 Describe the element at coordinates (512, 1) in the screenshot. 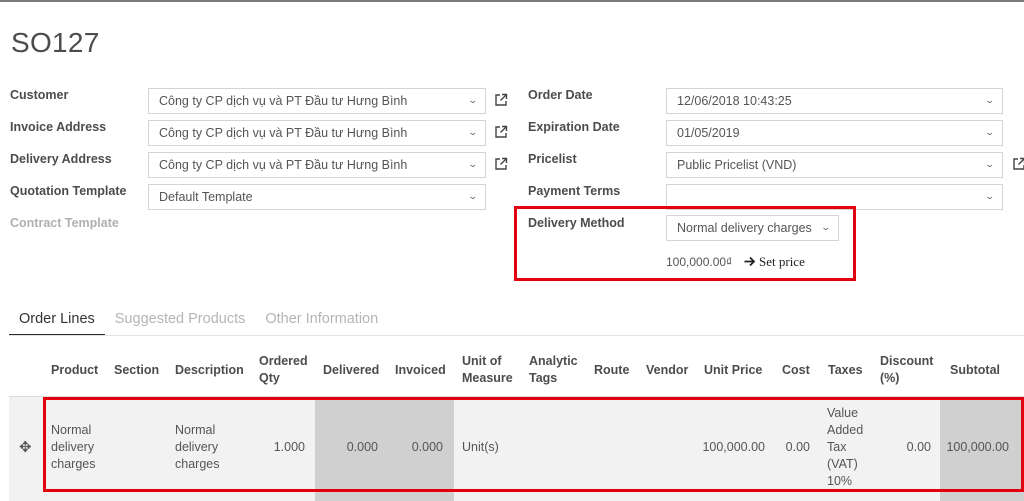

I see `top-border` at that location.